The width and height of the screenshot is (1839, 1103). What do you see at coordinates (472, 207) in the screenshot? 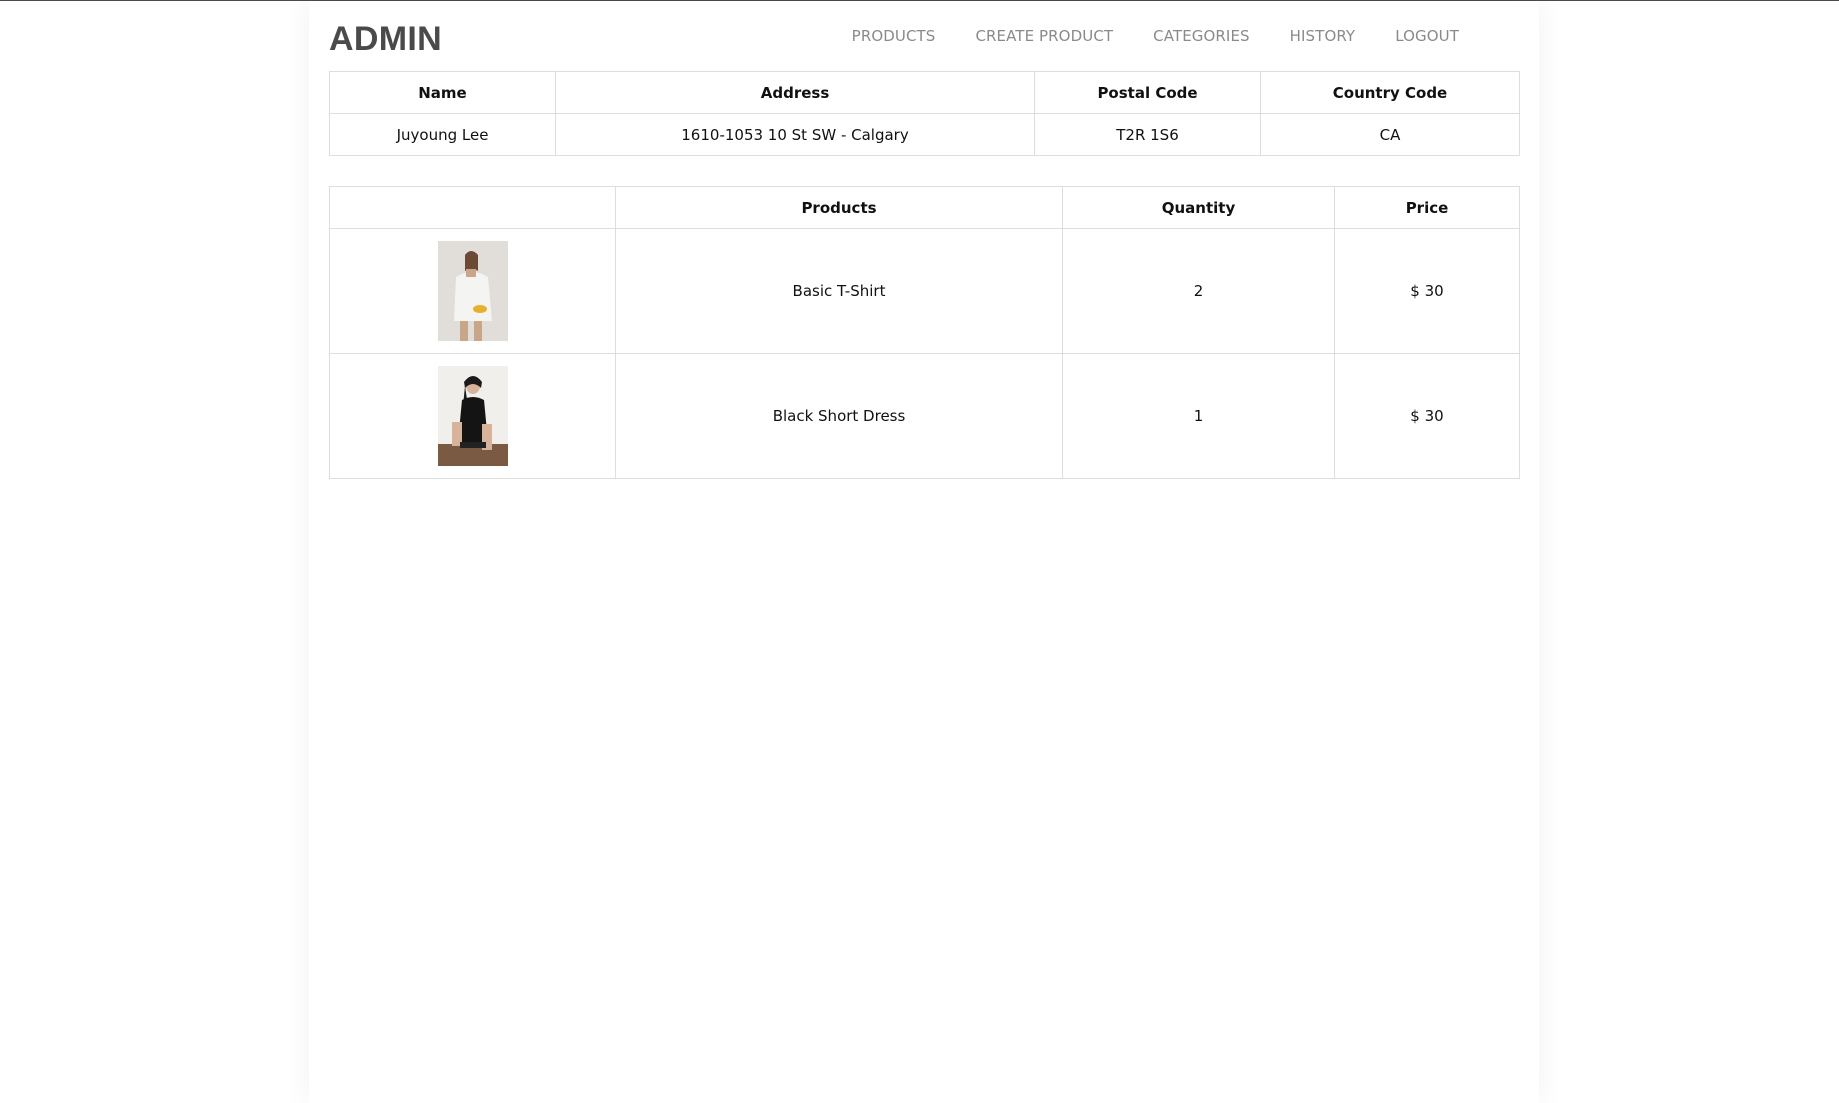
I see `column-header-image` at bounding box center [472, 207].